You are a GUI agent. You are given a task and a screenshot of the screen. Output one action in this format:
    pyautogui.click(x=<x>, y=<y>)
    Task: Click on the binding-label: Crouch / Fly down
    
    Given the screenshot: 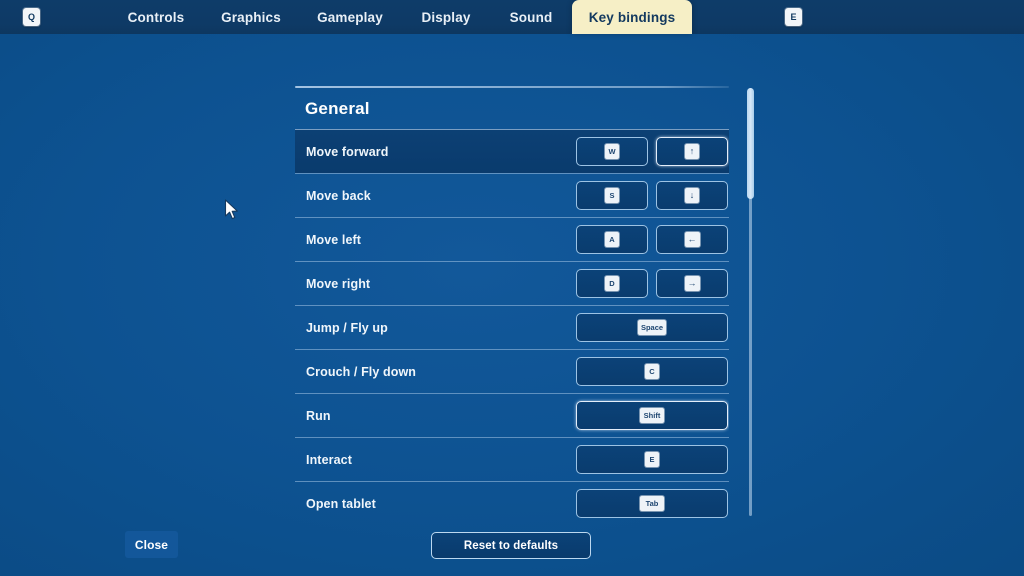 What is the action you would take?
    pyautogui.click(x=361, y=371)
    